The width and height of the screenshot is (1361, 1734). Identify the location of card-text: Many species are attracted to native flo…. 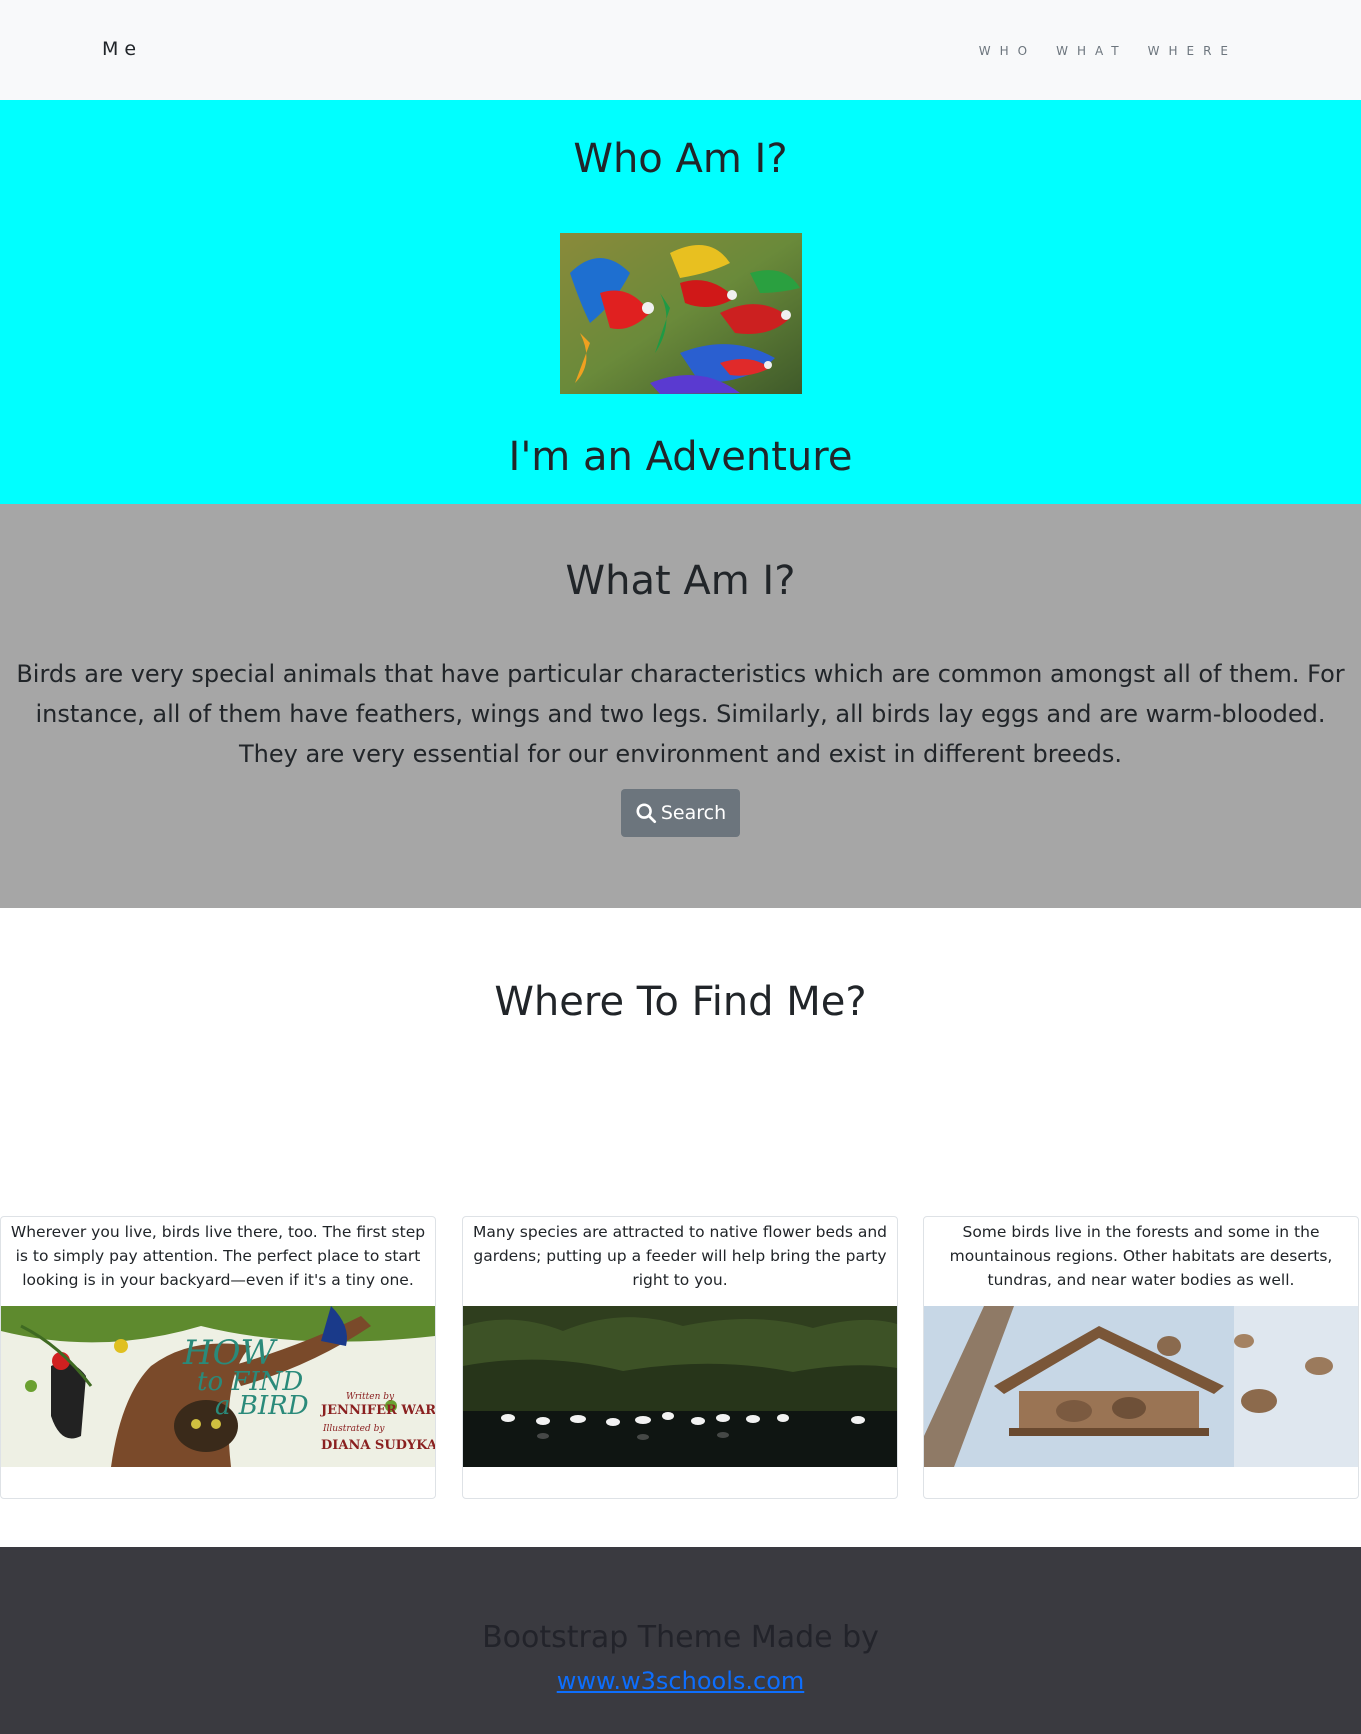
(680, 1256).